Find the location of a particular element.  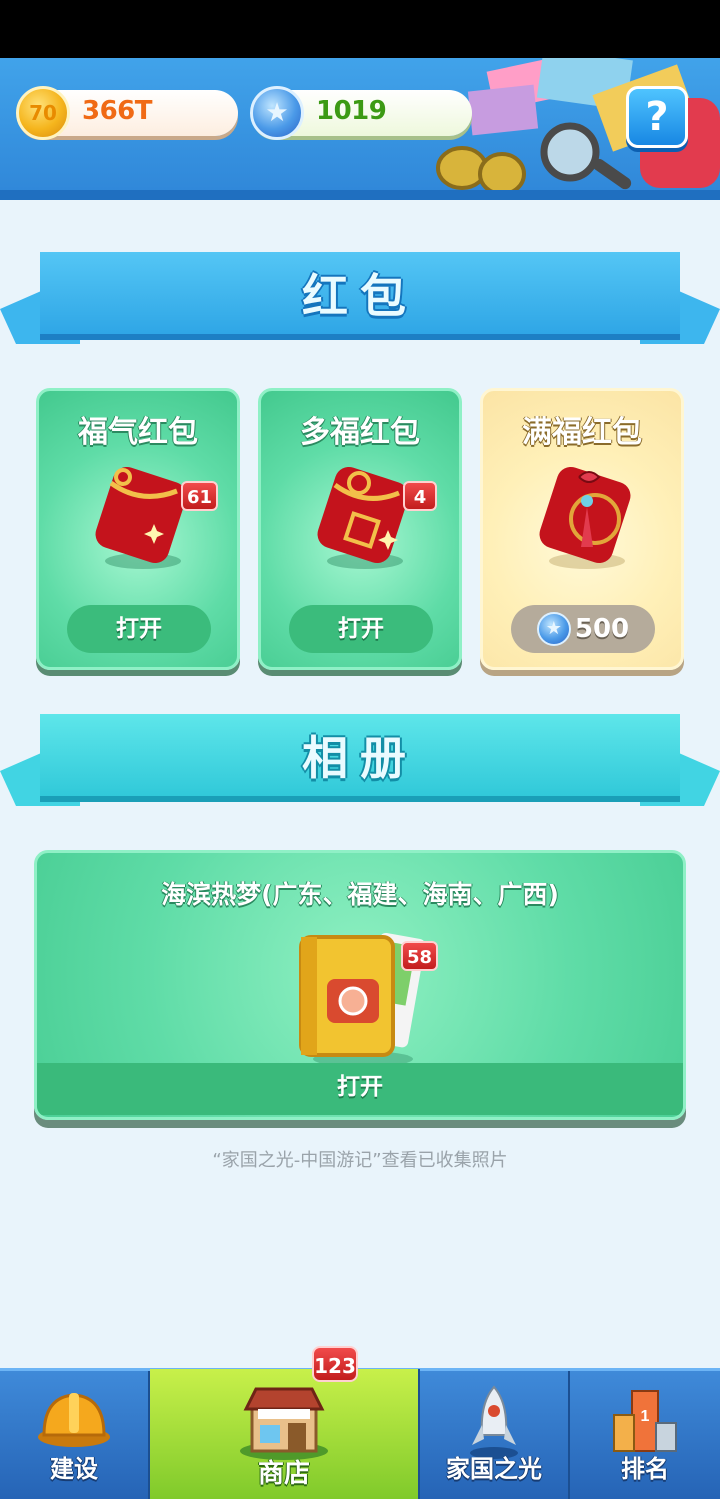

bottom-tab-bar: 建设 商店 家国之光 1 排名 is located at coordinates (360, 1433).